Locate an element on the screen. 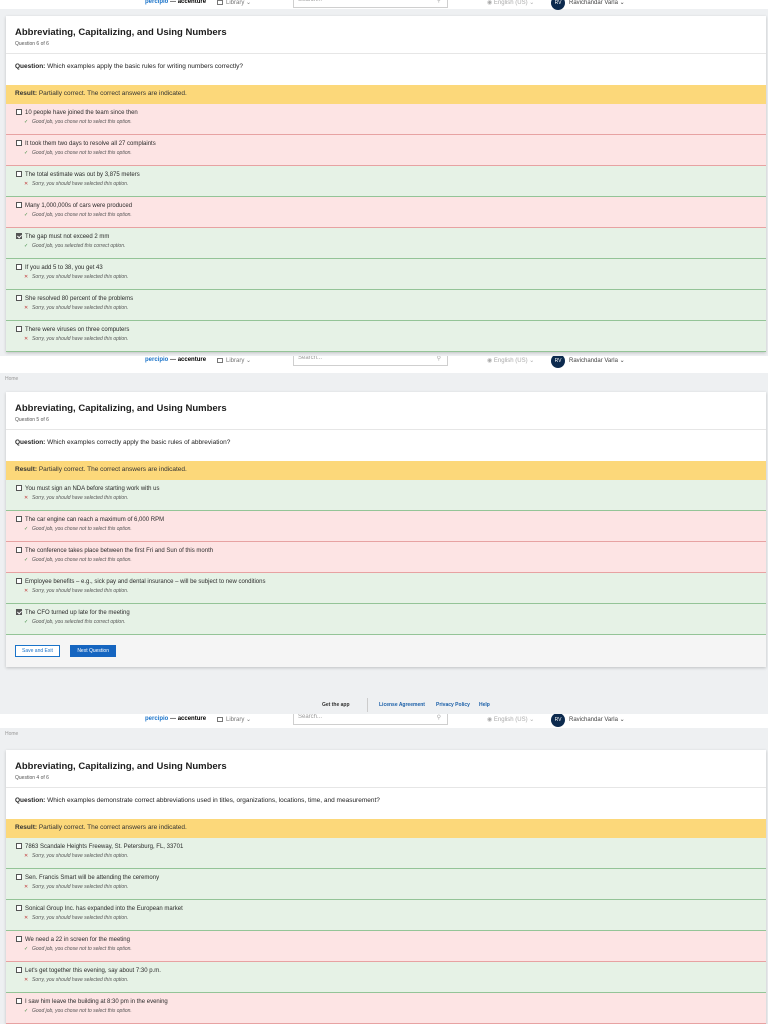  license-agreement-link: License Agreement is located at coordinates (402, 705).